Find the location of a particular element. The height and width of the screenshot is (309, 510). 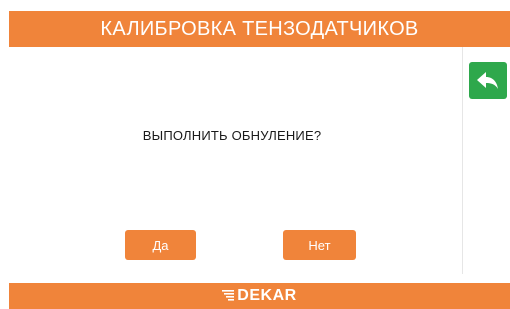

no-button-label: Нет is located at coordinates (319, 245).